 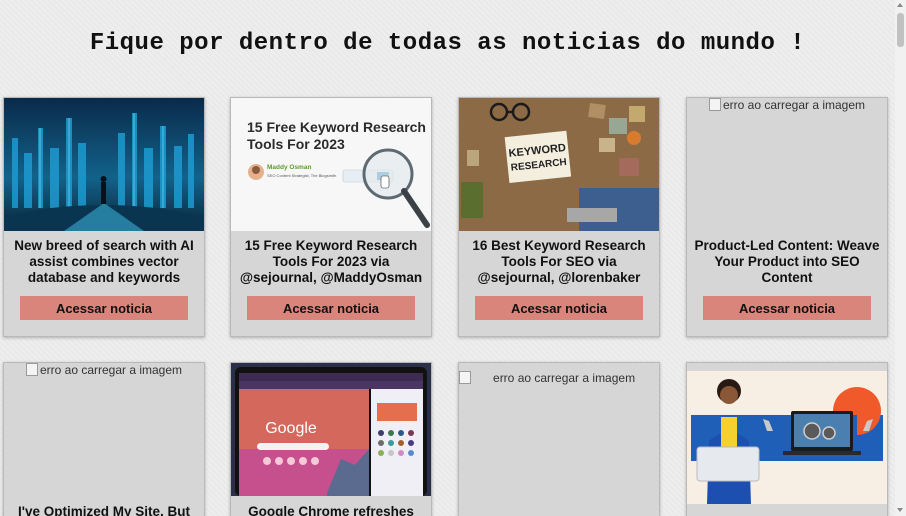 I want to click on news-image-futuristic-city, so click(x=104, y=164).